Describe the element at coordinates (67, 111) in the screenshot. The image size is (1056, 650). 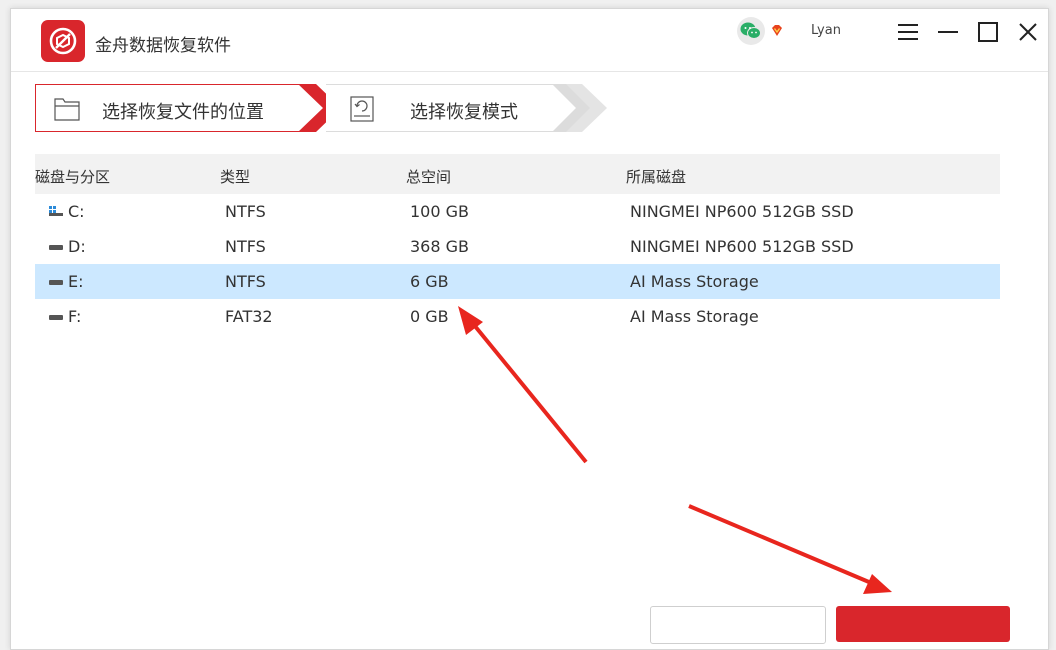
I see `folder-icon` at that location.